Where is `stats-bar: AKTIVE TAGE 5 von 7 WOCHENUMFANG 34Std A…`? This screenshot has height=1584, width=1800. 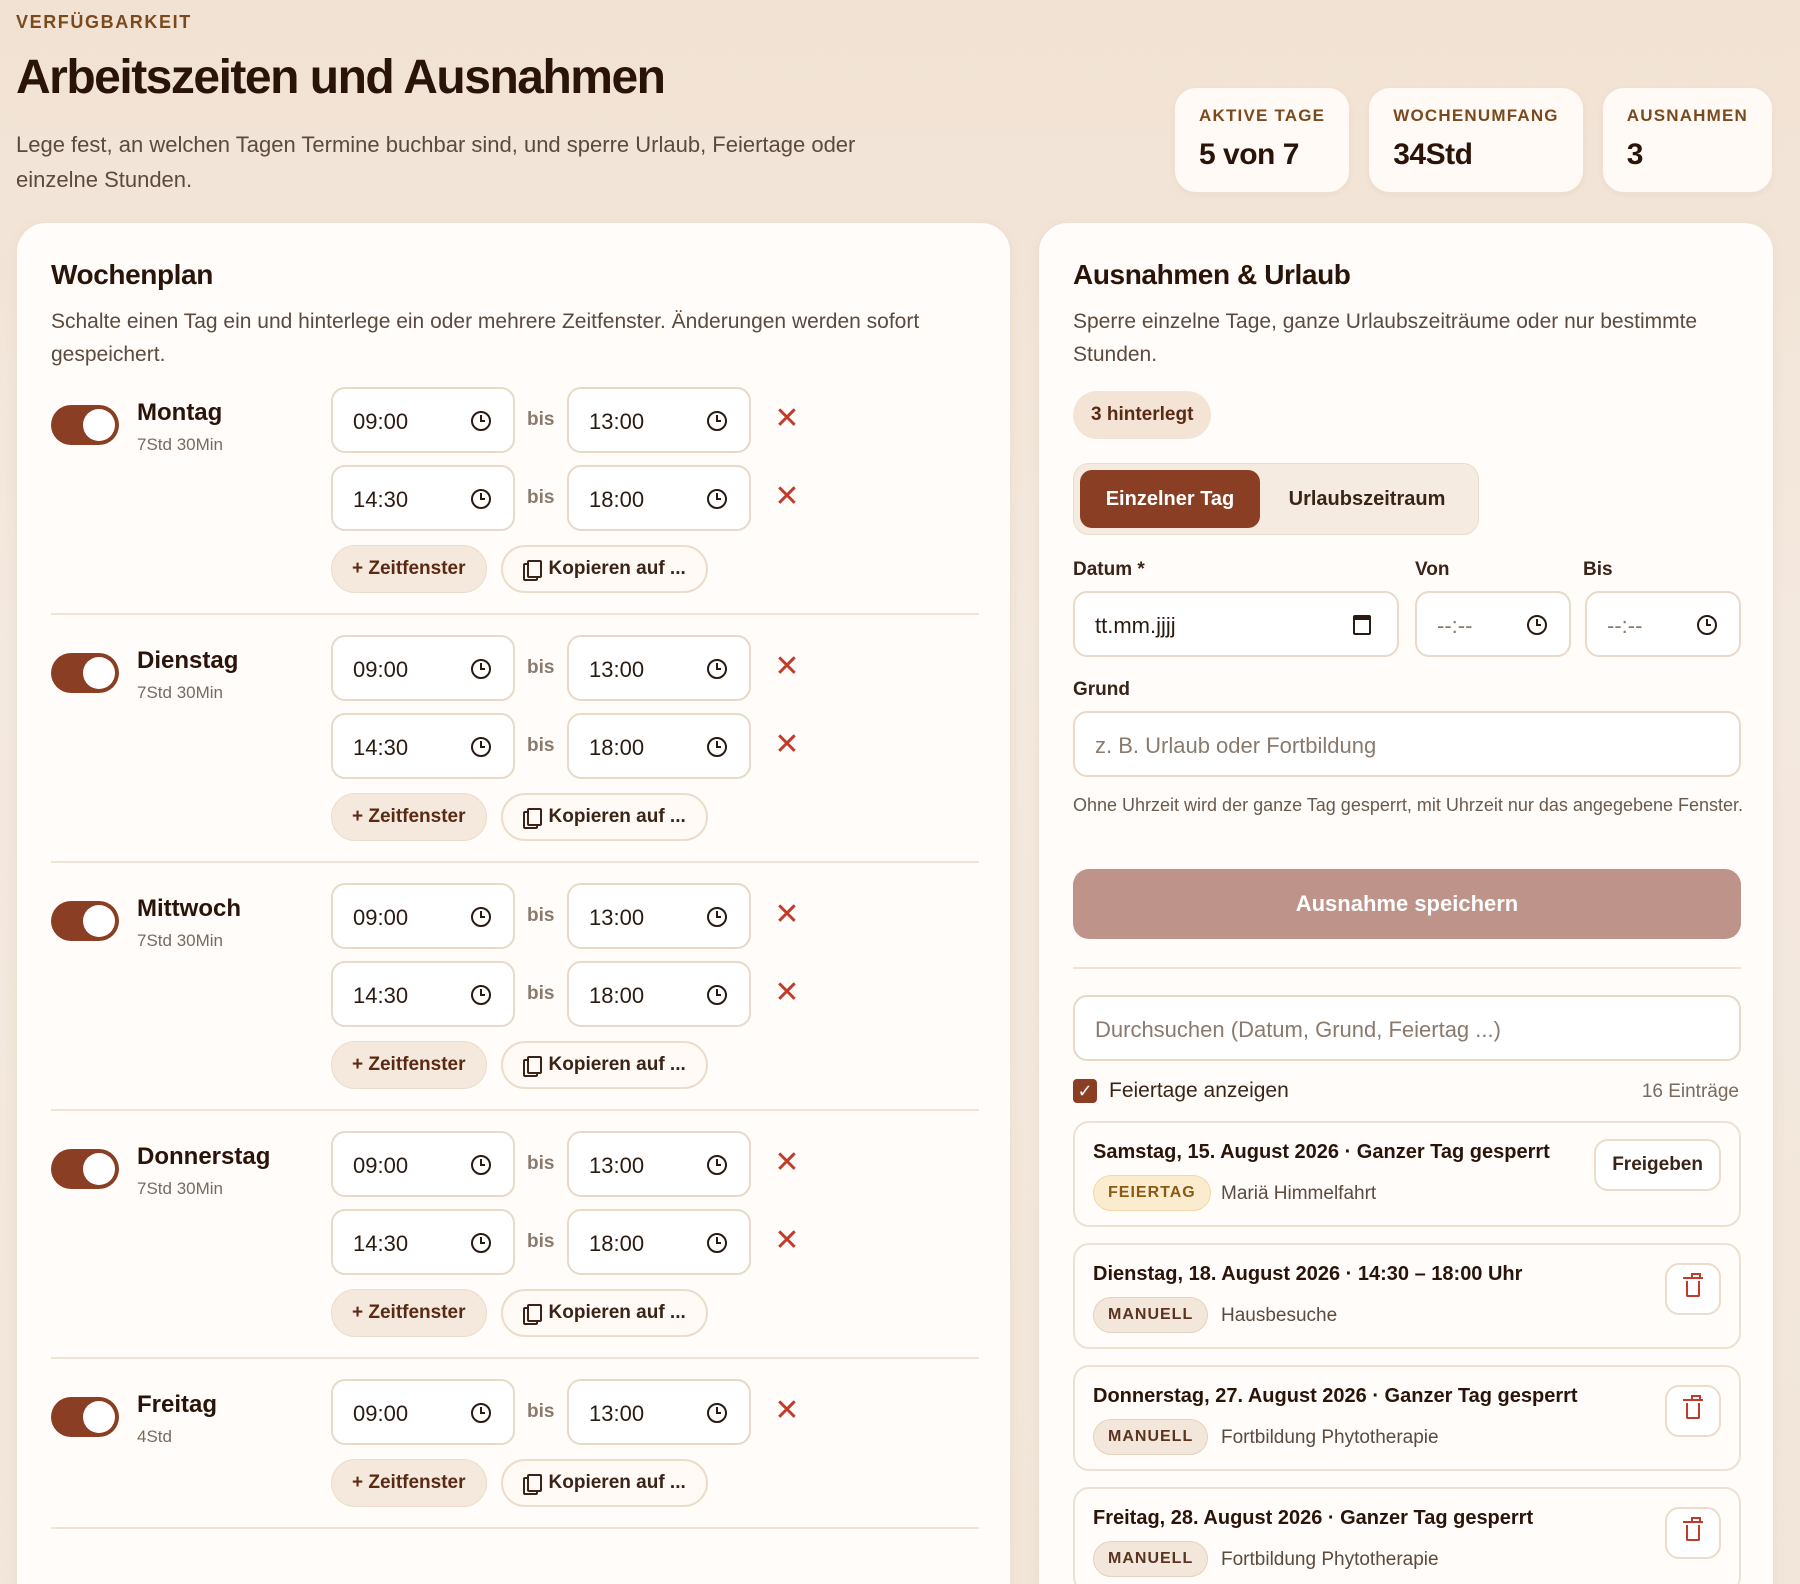 stats-bar: AKTIVE TAGE 5 von 7 WOCHENUMFANG 34Std A… is located at coordinates (1474, 140).